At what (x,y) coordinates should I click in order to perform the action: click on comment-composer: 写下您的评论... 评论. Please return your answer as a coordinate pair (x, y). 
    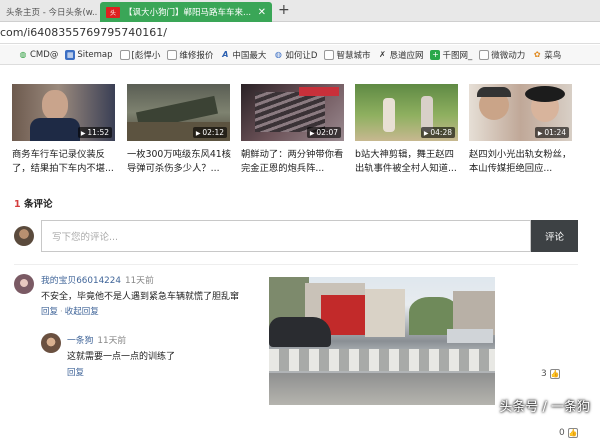
    Looking at the image, I should click on (296, 236).